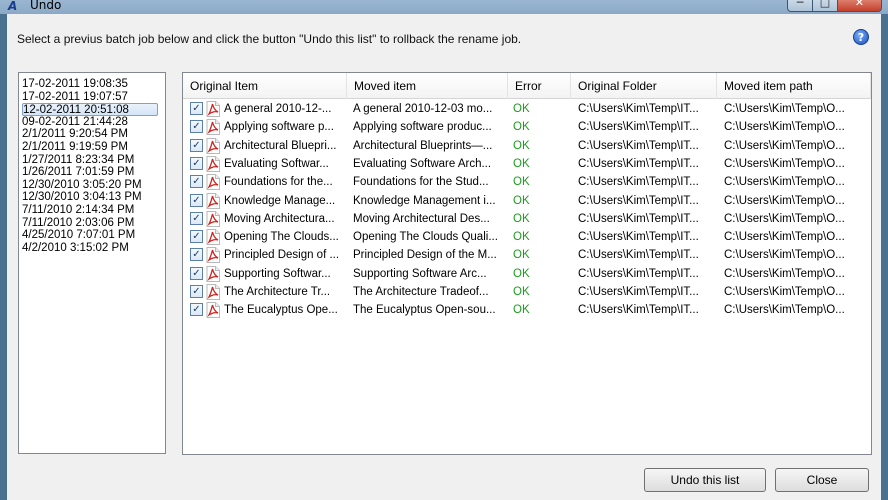  I want to click on batch-job-item: 7/11/2010 2:14:34 PM, so click(90, 210).